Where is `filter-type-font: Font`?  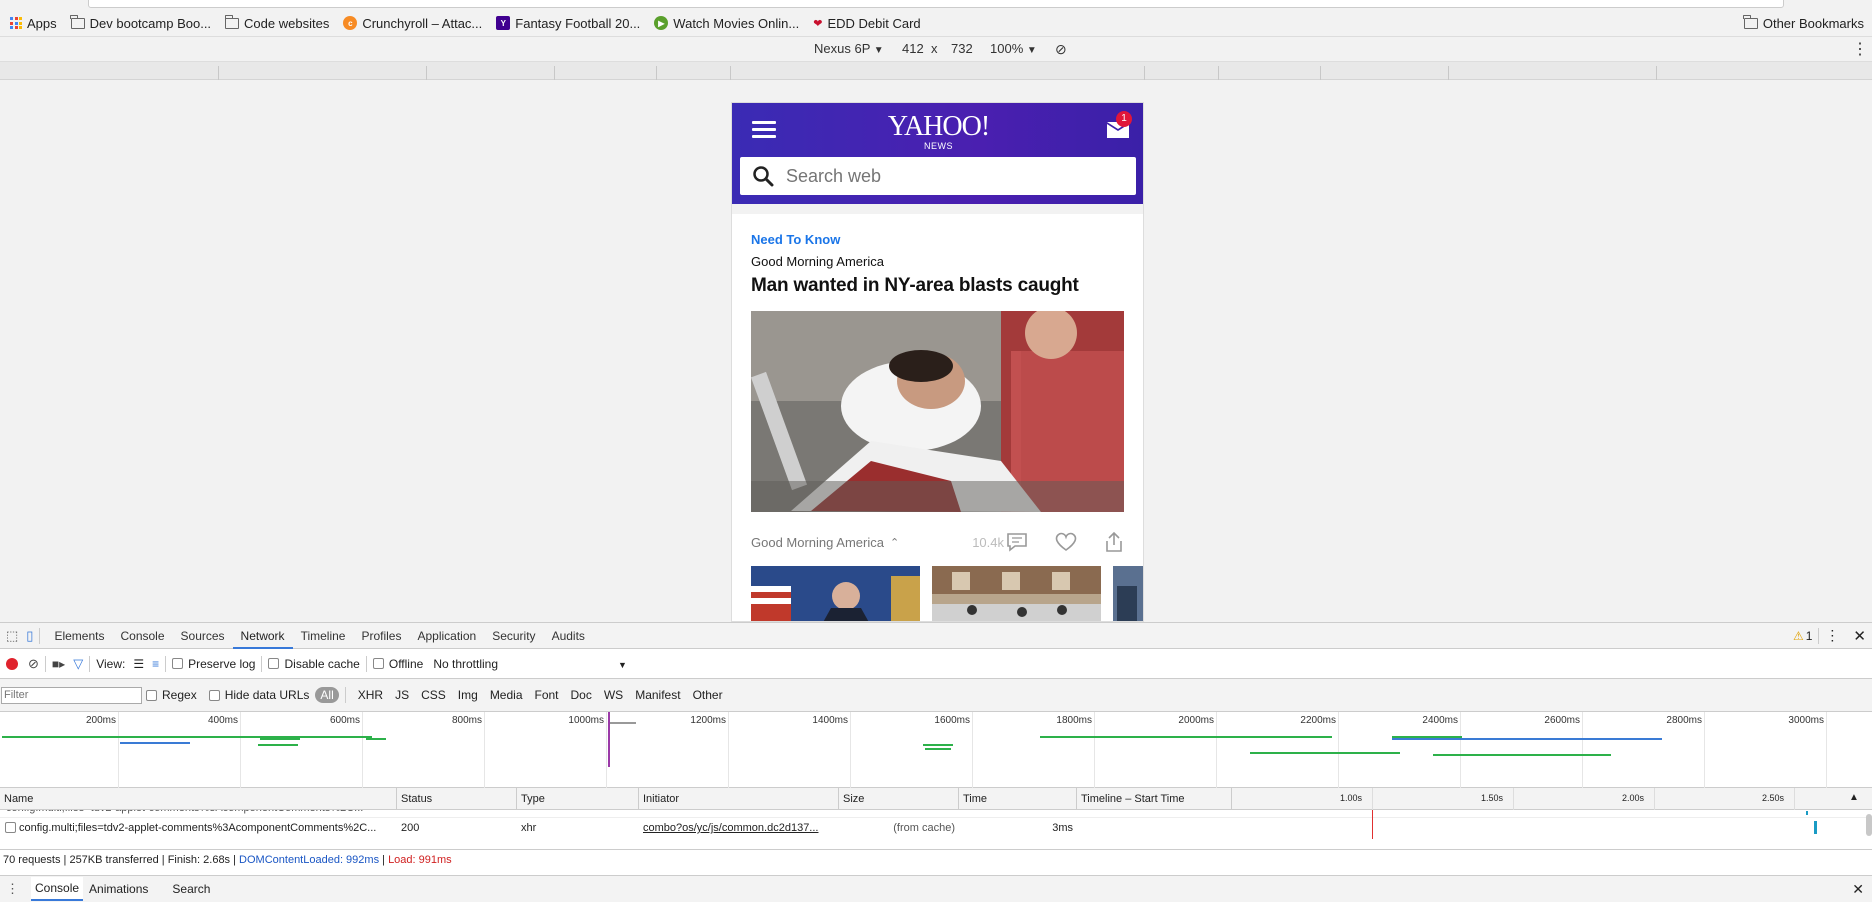
filter-type-font: Font is located at coordinates (547, 695).